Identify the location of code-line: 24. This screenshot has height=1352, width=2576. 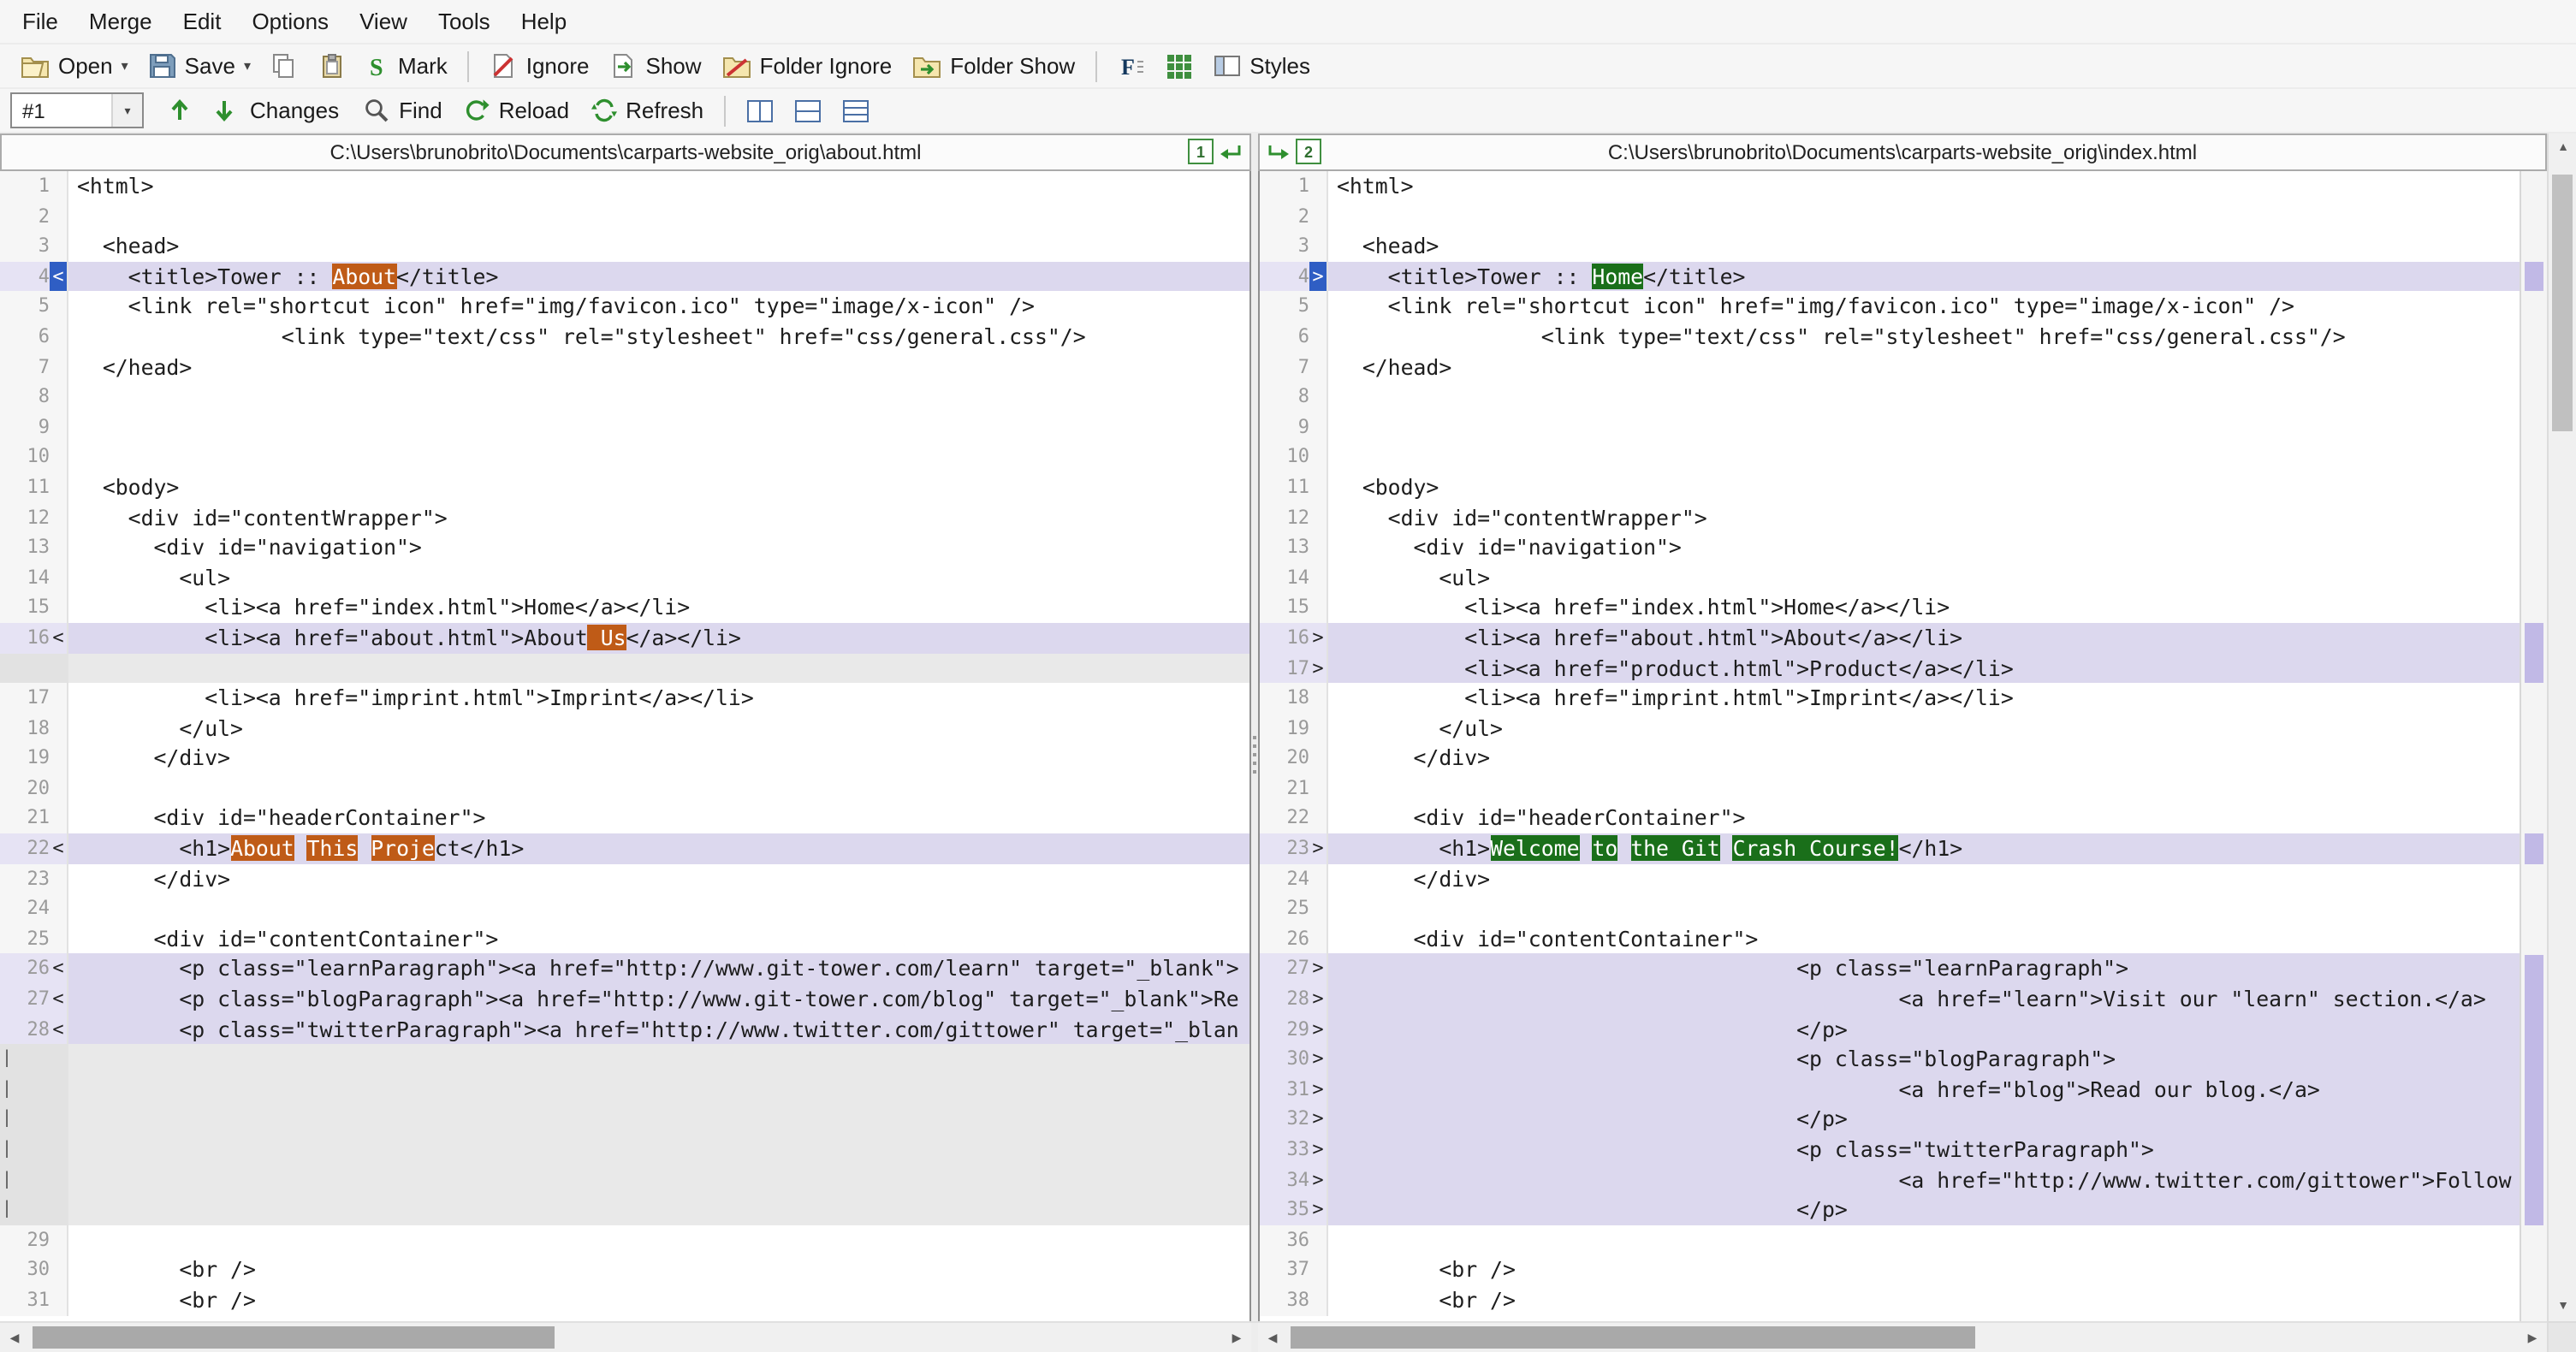
(624, 909).